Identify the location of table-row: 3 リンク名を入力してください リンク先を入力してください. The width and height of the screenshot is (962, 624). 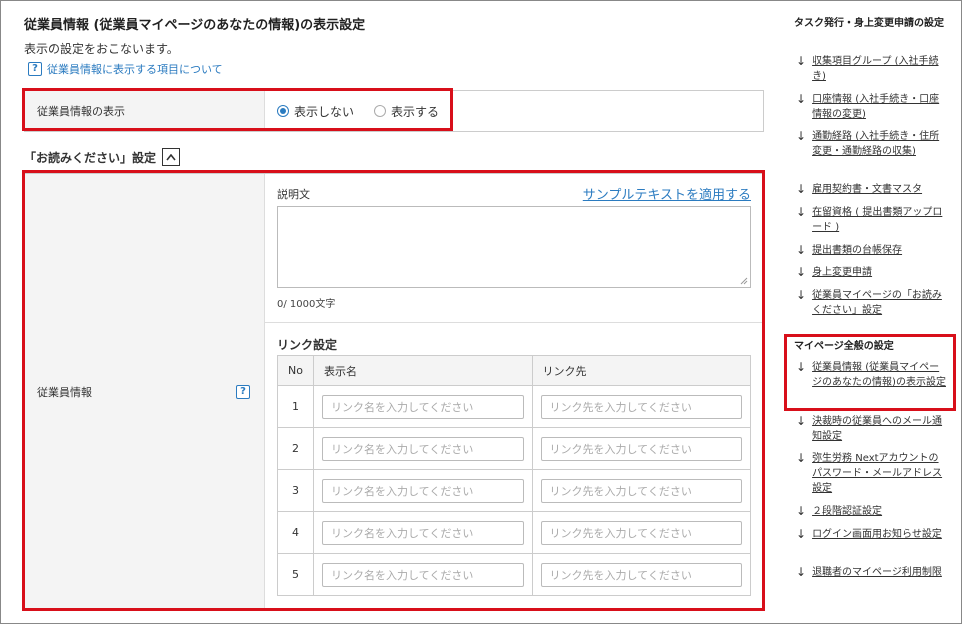
(514, 490).